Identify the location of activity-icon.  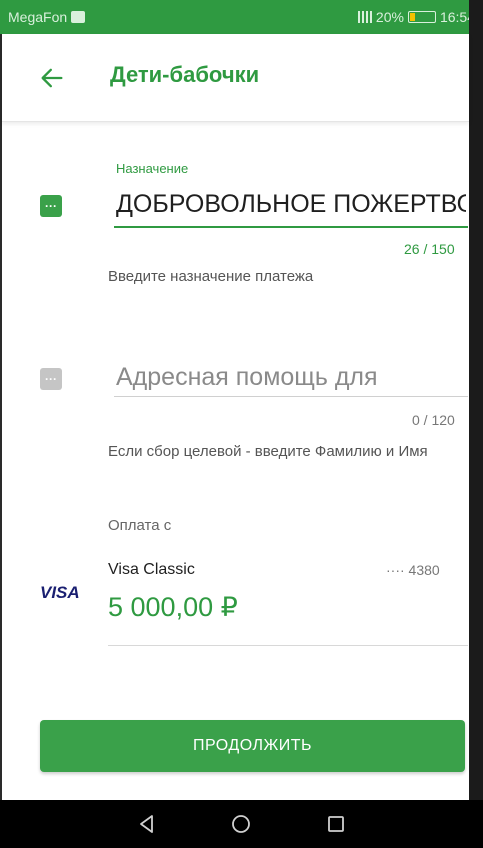
(78, 17).